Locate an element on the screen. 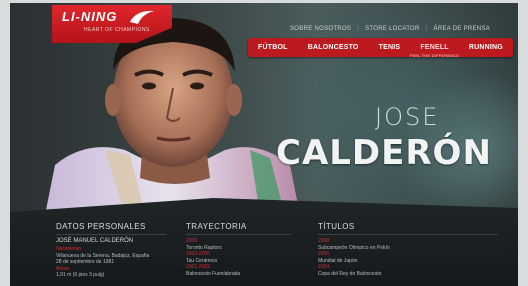  nav-fenell-sub: FEEL THE DIFFERENCE is located at coordinates (434, 55).